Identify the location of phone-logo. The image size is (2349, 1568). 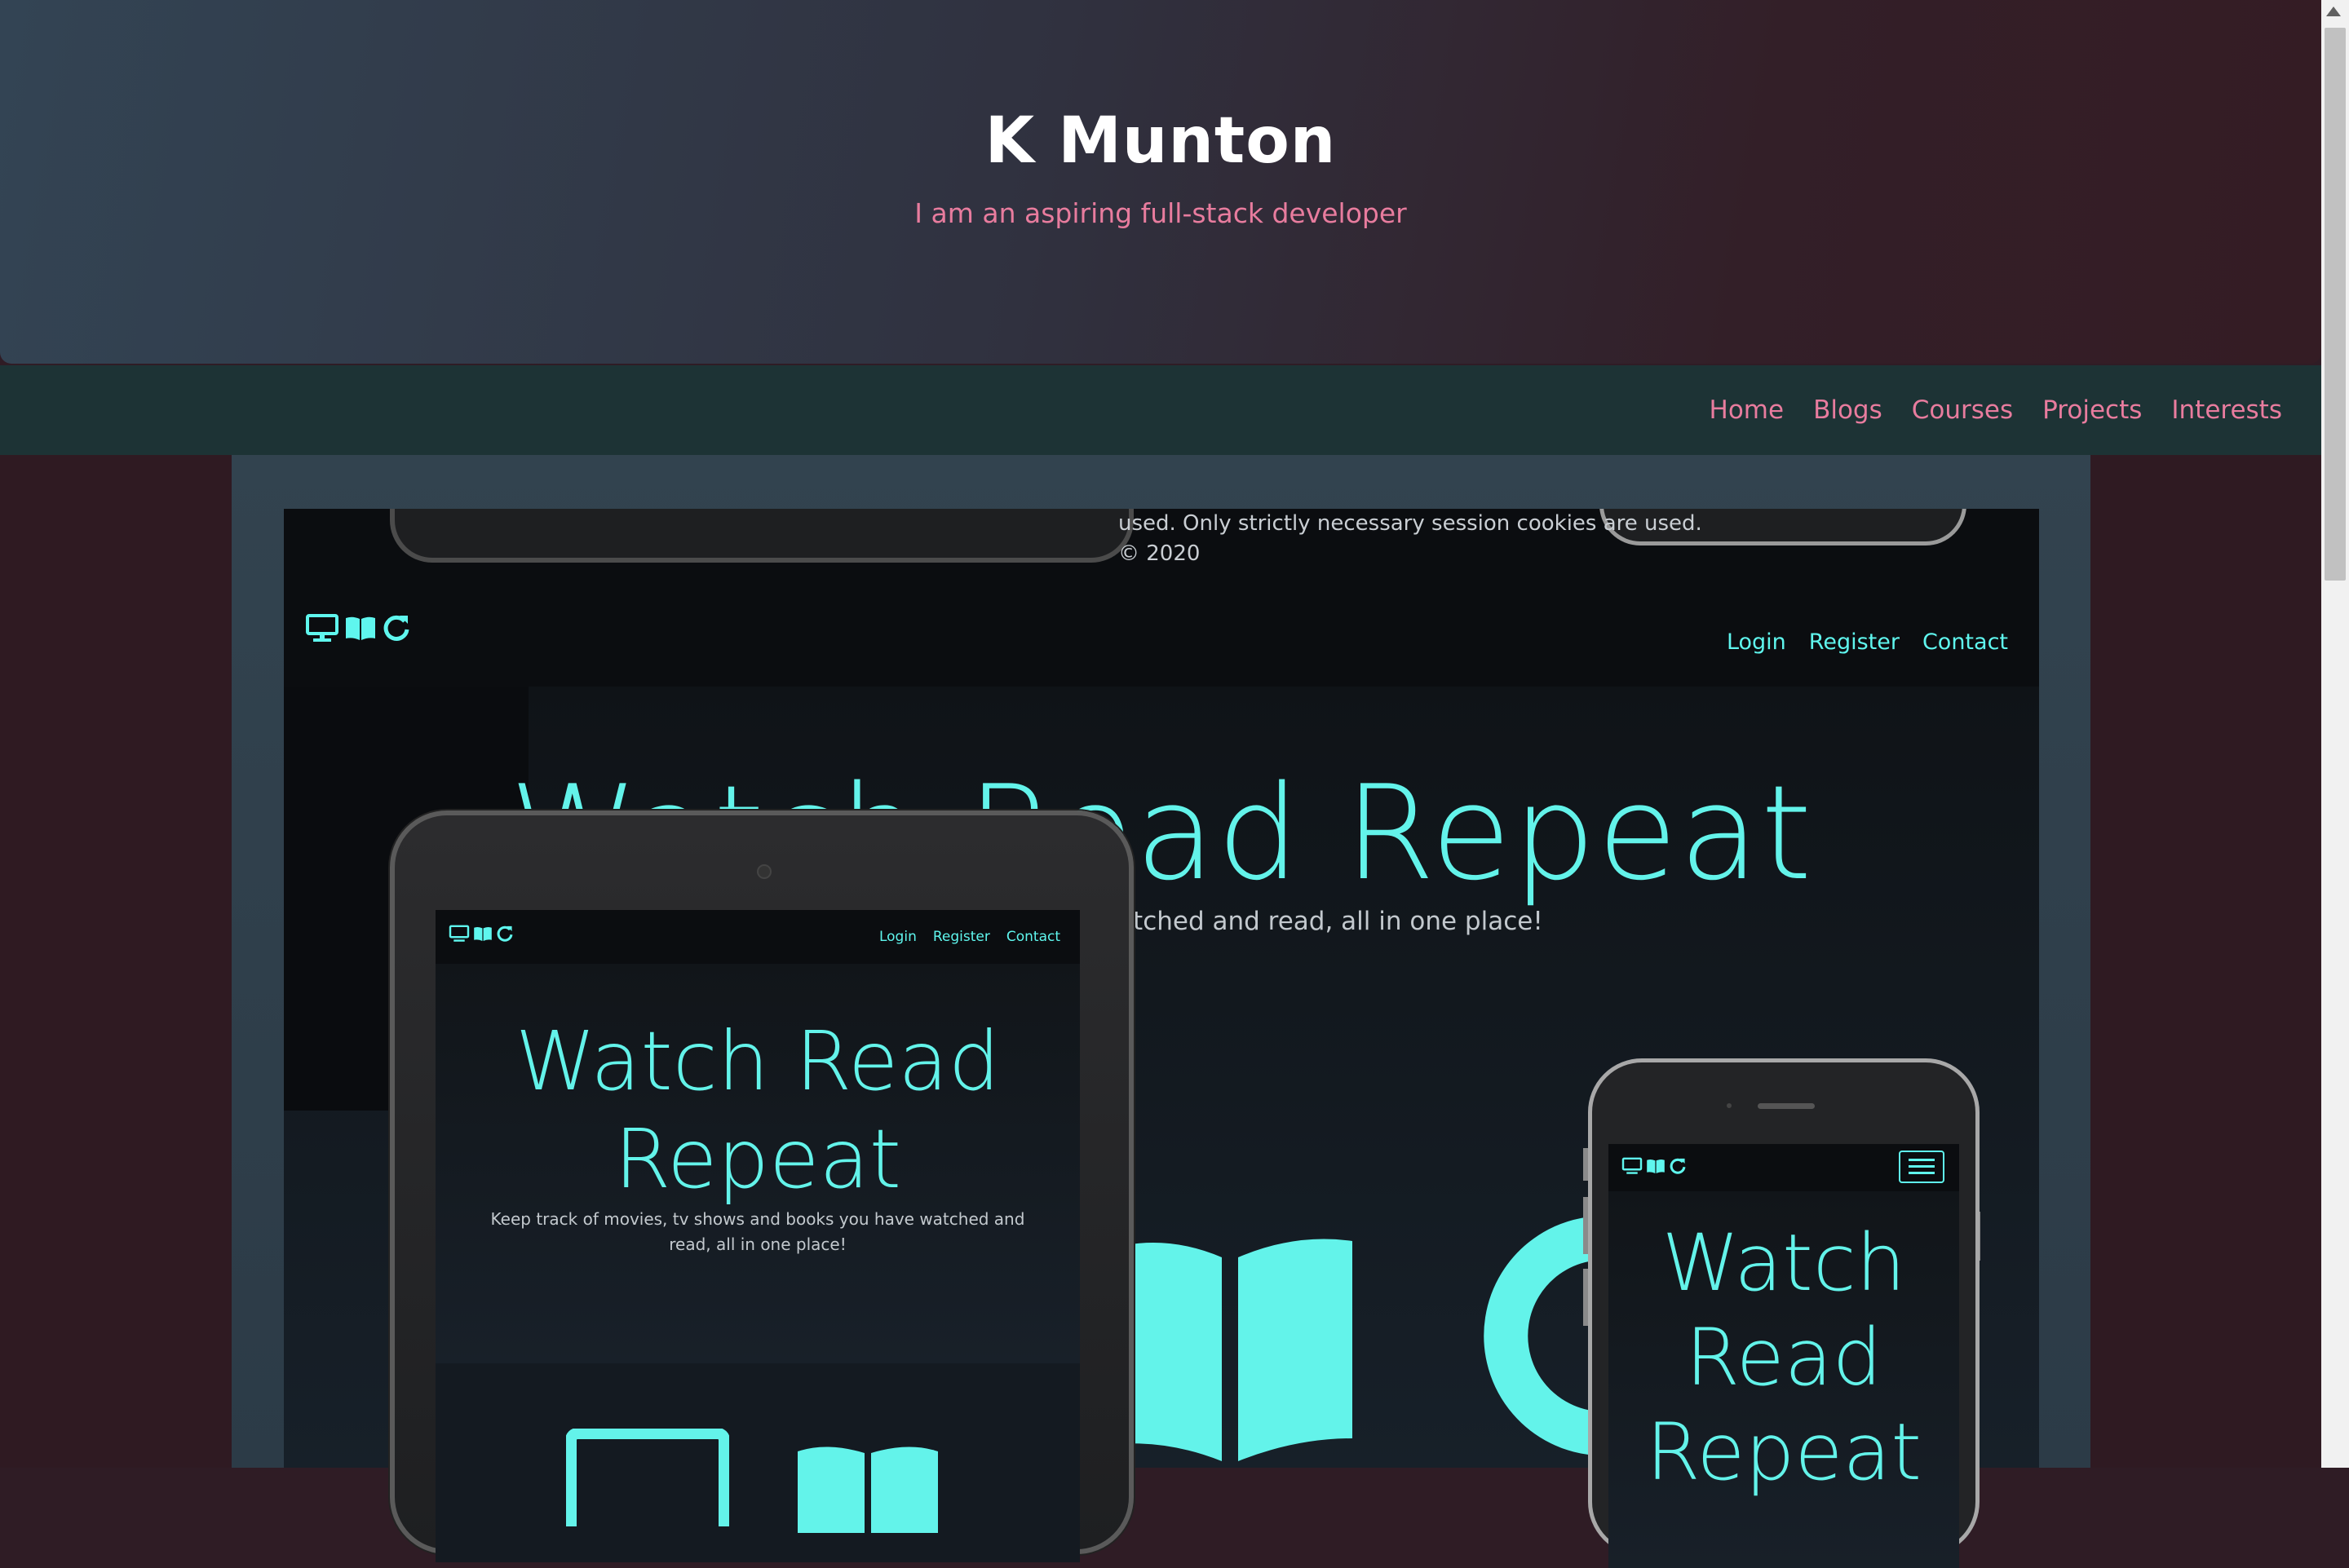
(1654, 1166).